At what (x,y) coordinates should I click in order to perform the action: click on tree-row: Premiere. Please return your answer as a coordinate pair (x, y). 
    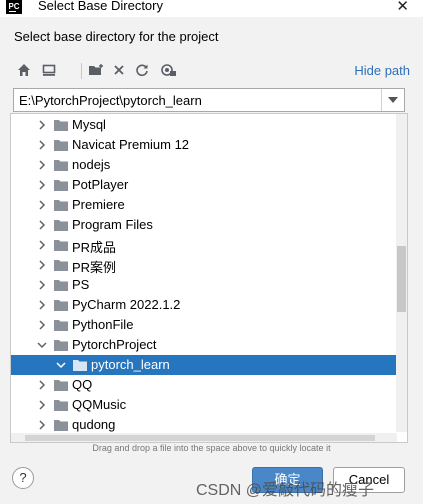
    Looking at the image, I should click on (204, 205).